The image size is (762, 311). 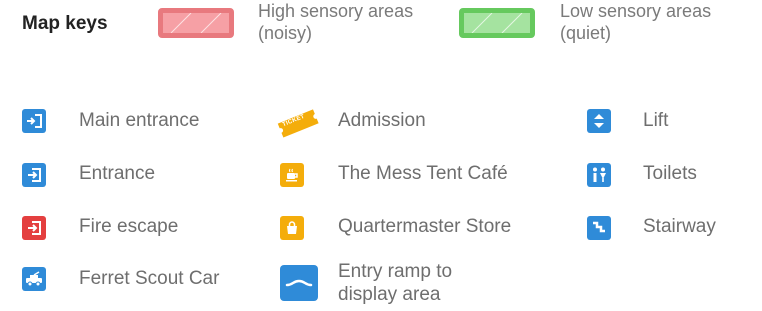 What do you see at coordinates (656, 120) in the screenshot?
I see `lift-label: Lift` at bounding box center [656, 120].